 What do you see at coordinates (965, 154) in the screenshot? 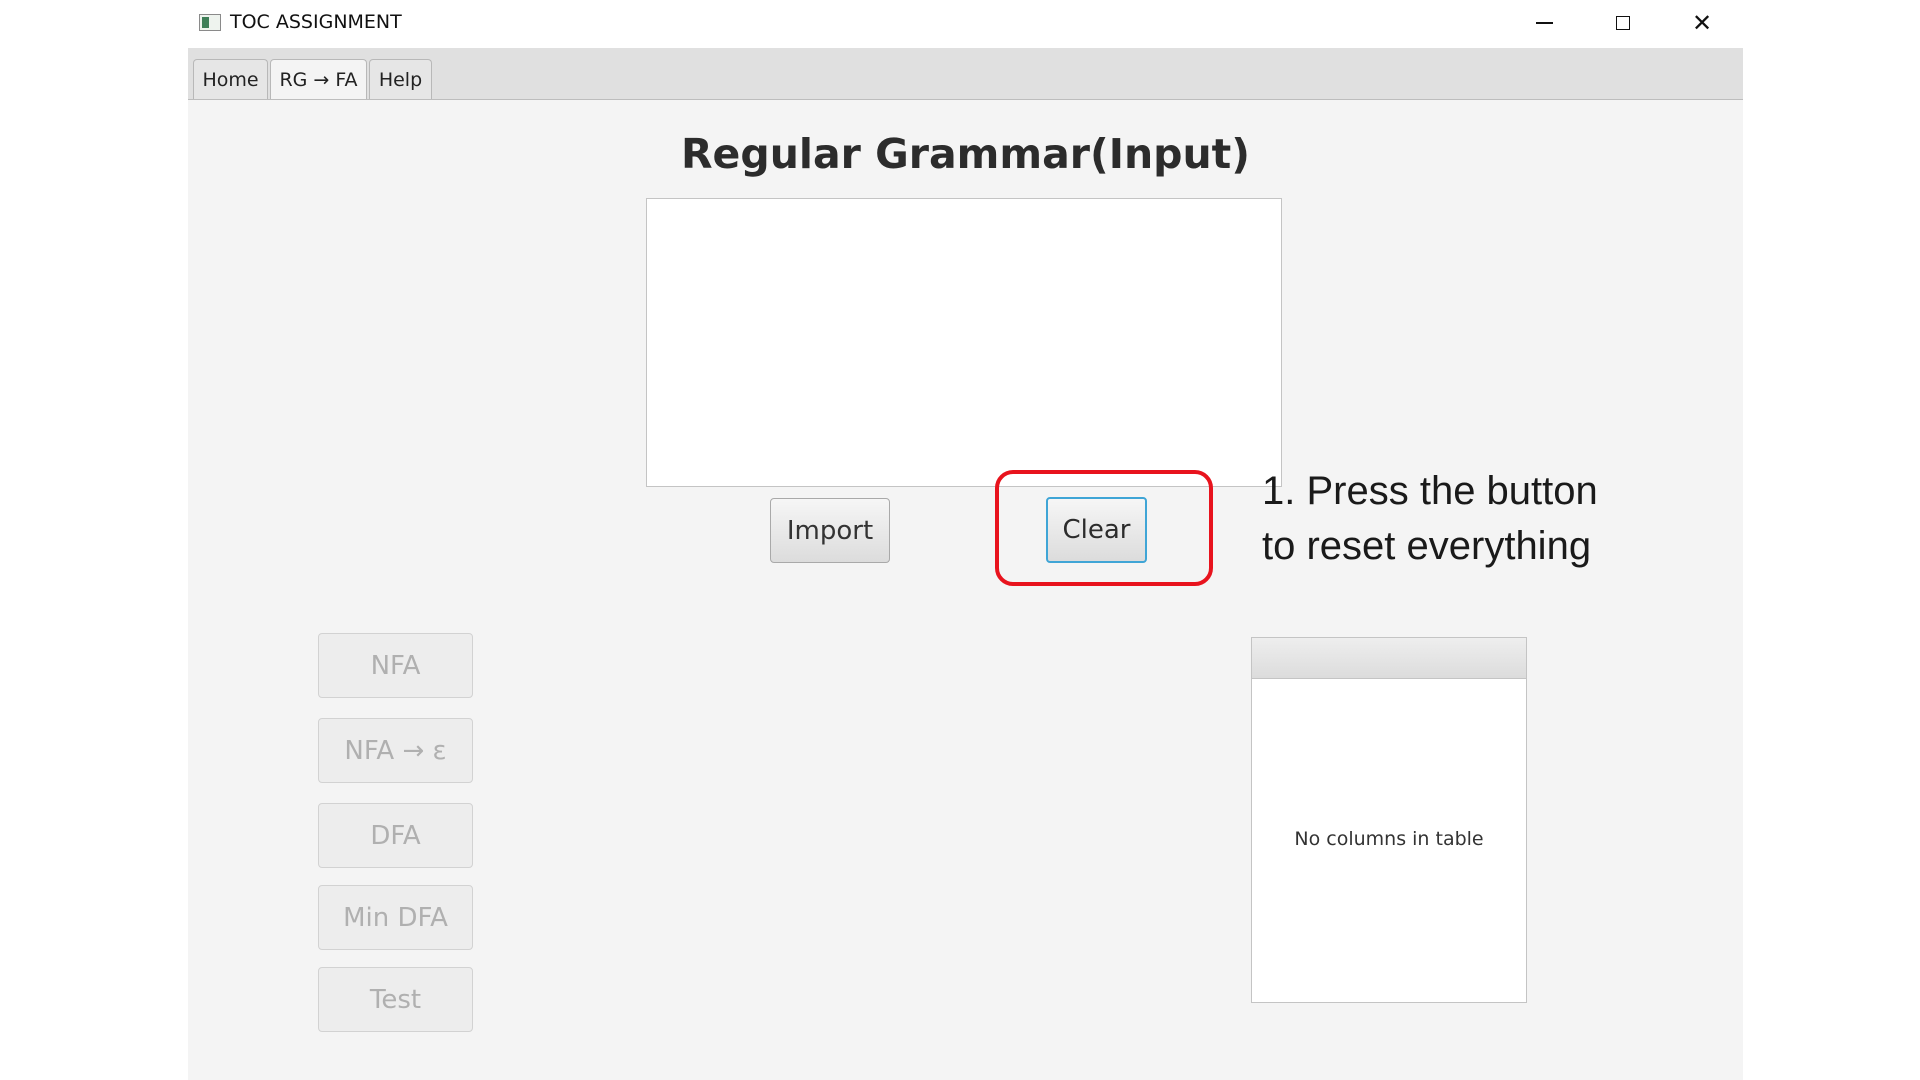
I see `page-title: Regular Grammar(Input)` at bounding box center [965, 154].